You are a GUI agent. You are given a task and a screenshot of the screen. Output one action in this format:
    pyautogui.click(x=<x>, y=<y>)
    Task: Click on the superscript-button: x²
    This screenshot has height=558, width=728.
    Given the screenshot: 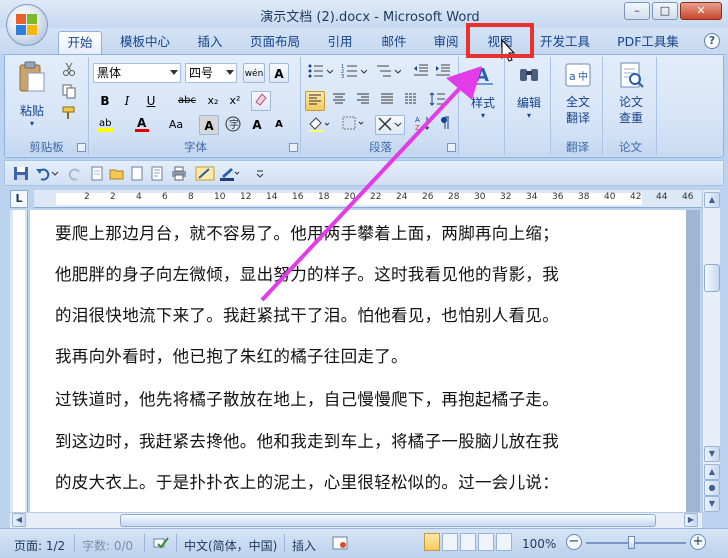 What is the action you would take?
    pyautogui.click(x=235, y=101)
    